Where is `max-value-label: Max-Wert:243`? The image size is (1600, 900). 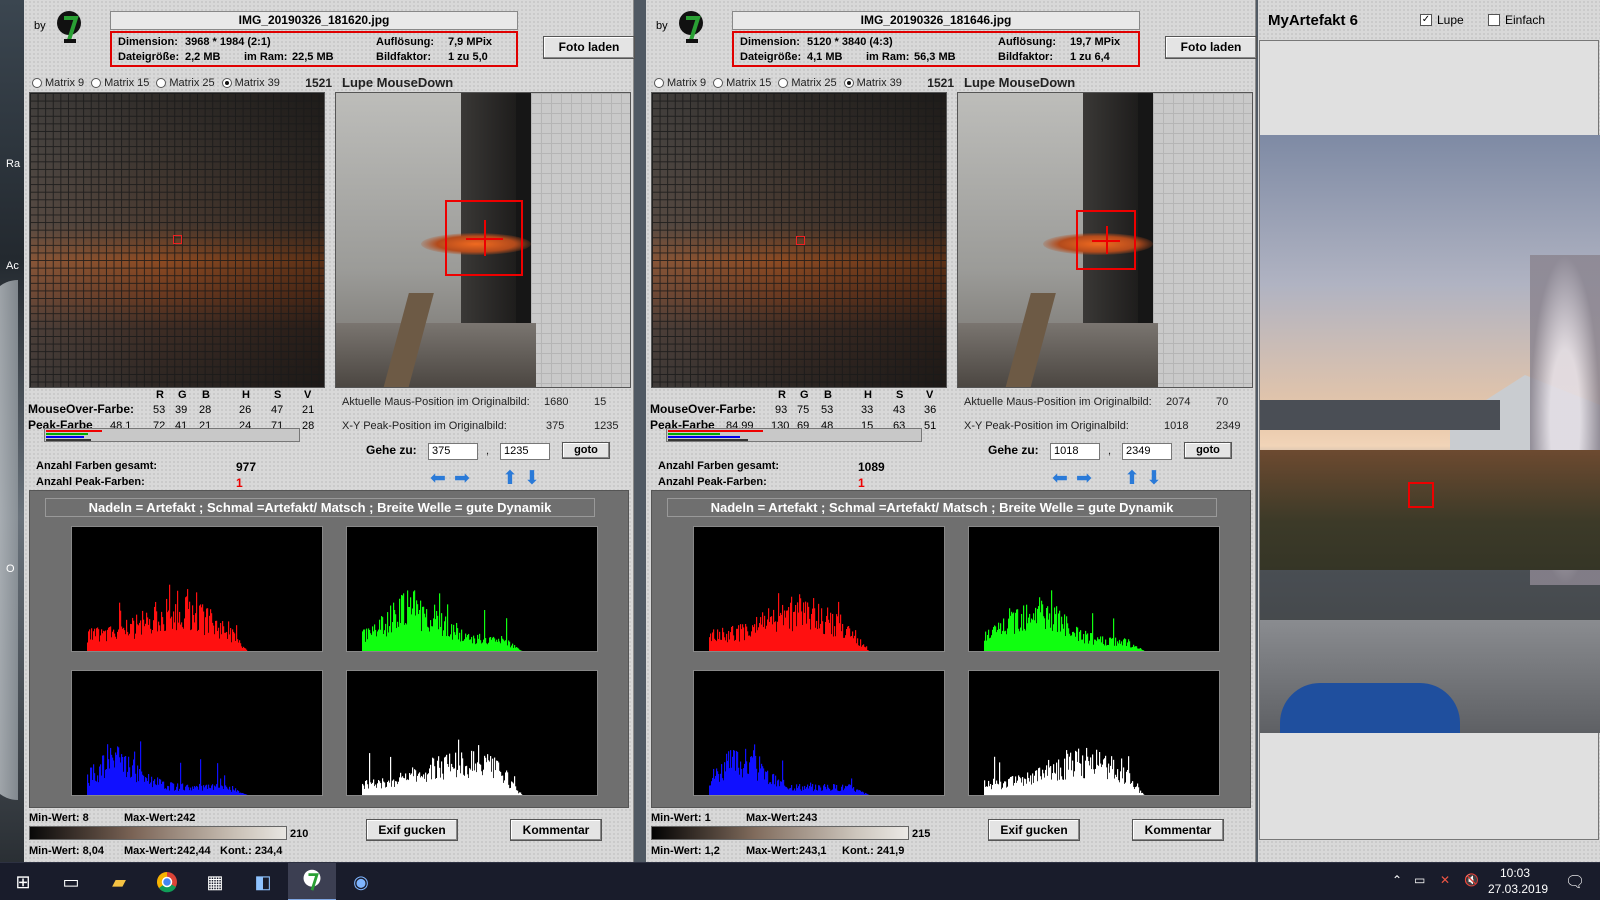 max-value-label: Max-Wert:243 is located at coordinates (782, 818).